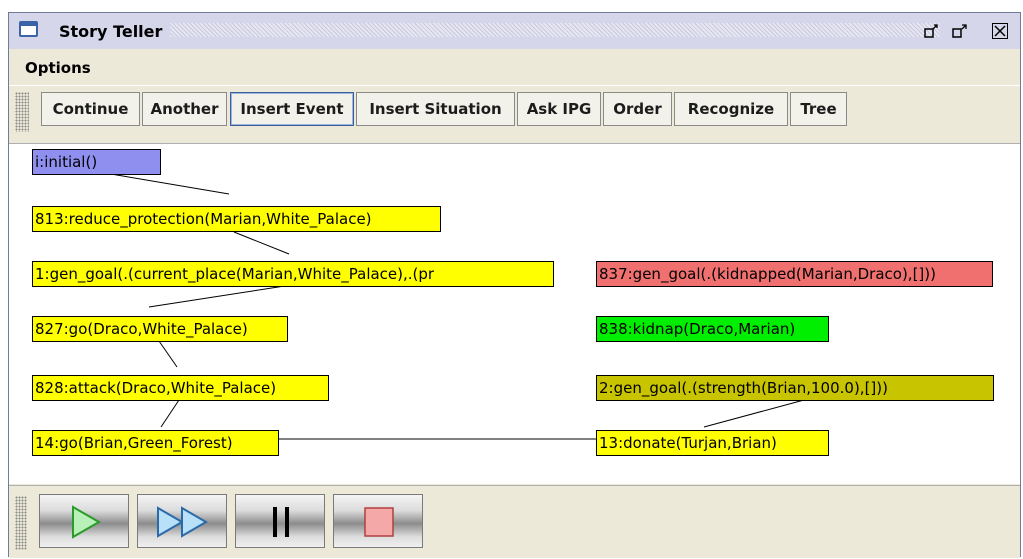 The image size is (1023, 559). Describe the element at coordinates (22, 112) in the screenshot. I see `toolbar-grip` at that location.